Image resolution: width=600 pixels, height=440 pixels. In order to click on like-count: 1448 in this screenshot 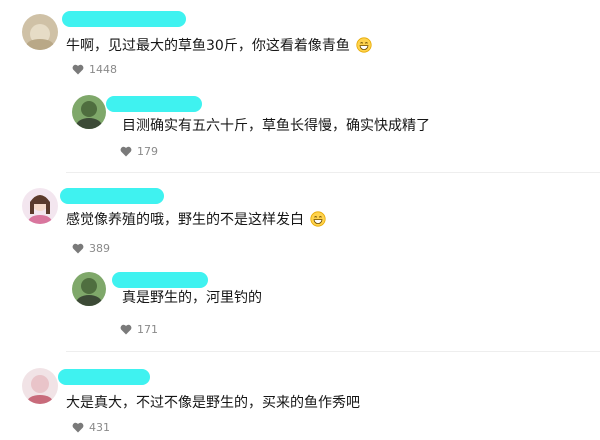, I will do `click(103, 69)`.